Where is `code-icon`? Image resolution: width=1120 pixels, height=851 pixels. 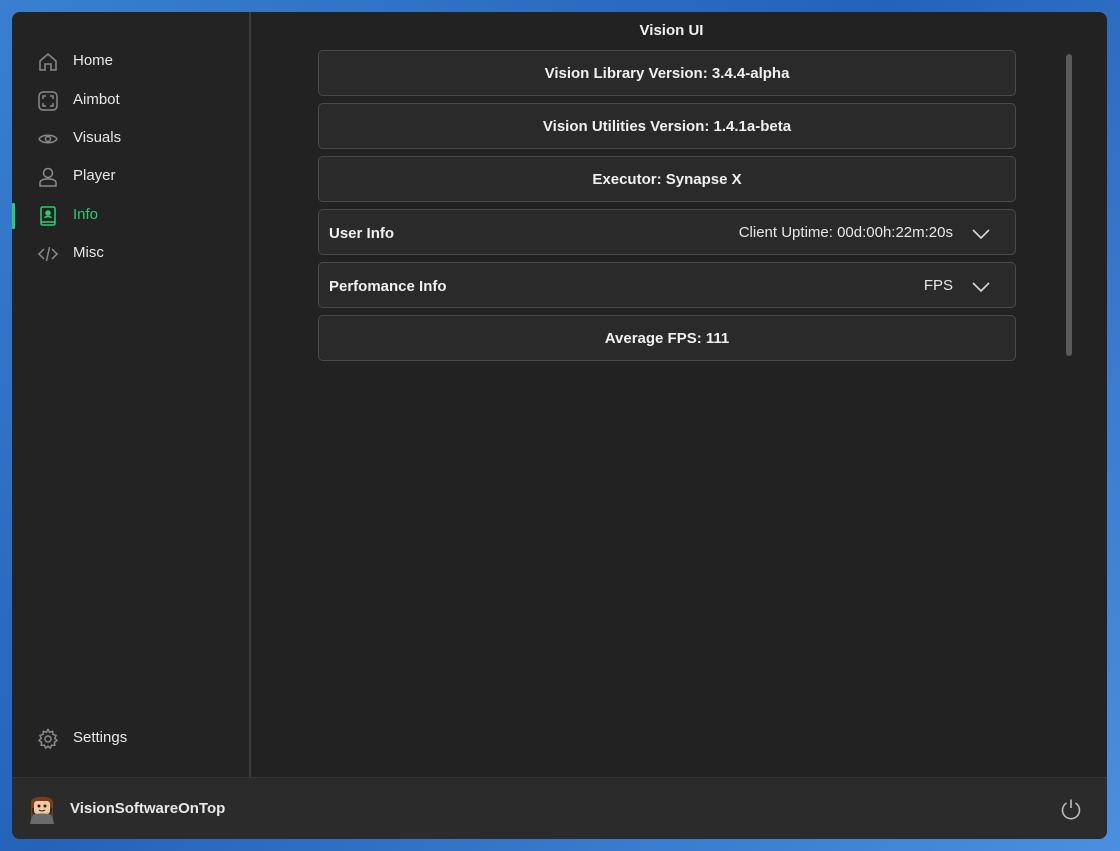 code-icon is located at coordinates (48, 254).